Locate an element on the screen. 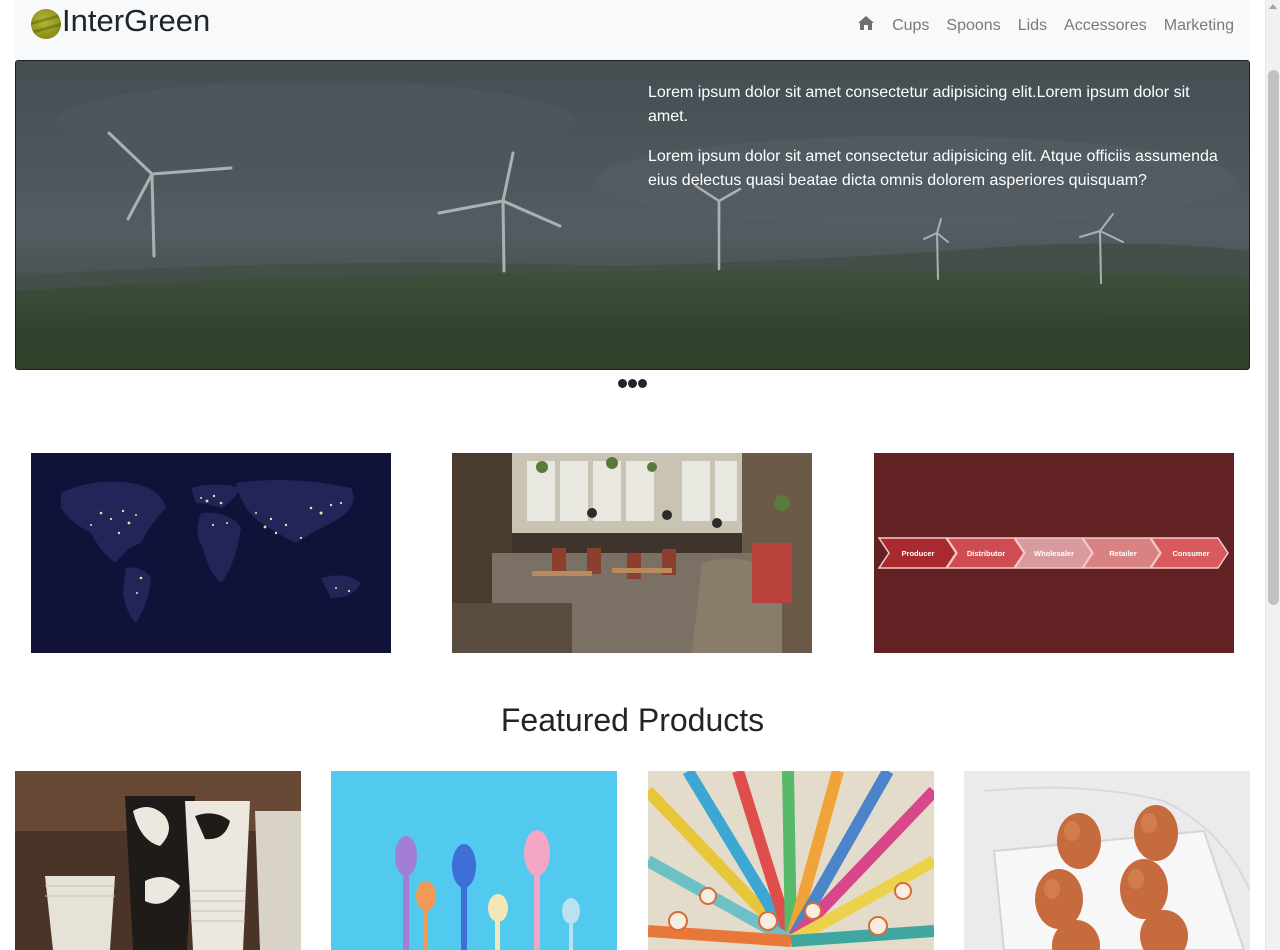  nav-item-cups: Cups is located at coordinates (910, 26).